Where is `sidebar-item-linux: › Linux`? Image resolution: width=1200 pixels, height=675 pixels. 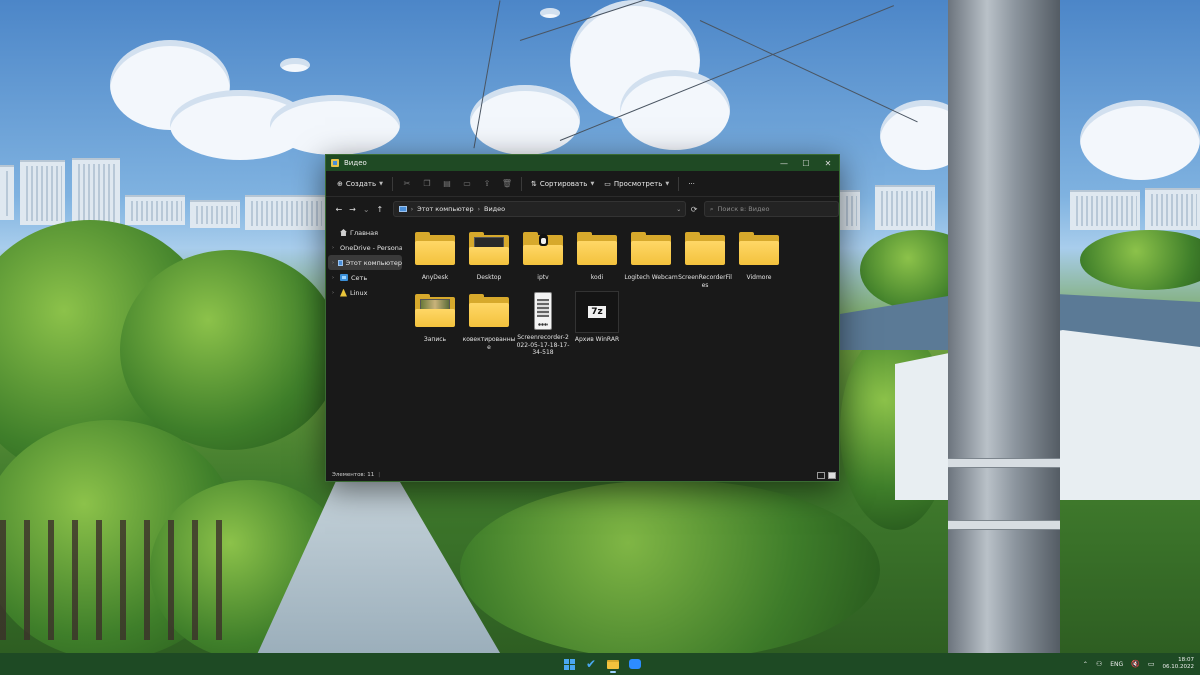 sidebar-item-linux: › Linux is located at coordinates (365, 292).